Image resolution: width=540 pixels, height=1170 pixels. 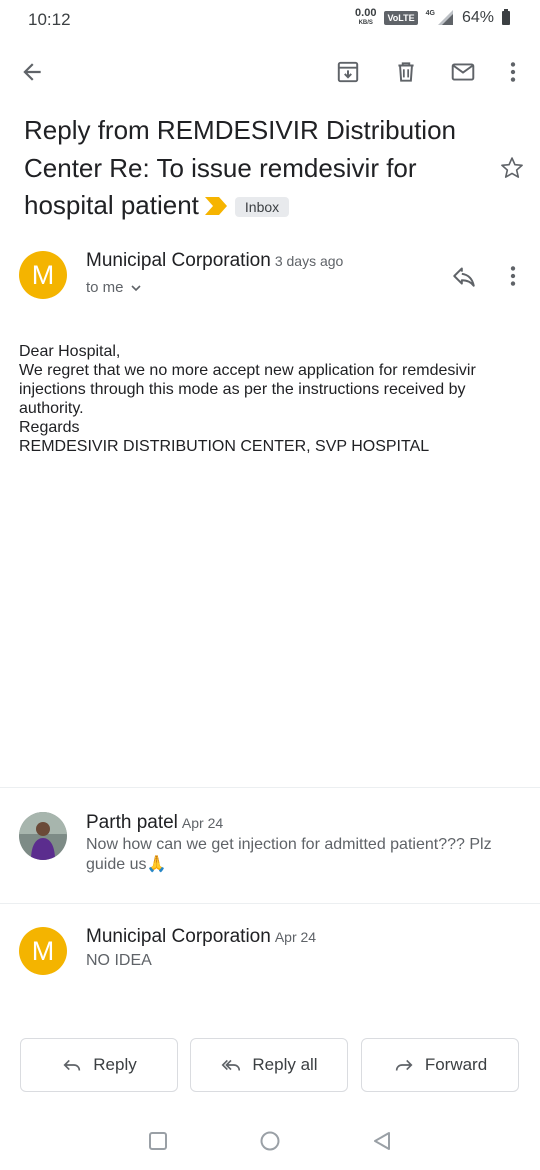 What do you see at coordinates (135, 287) in the screenshot?
I see `chevron-down-icon` at bounding box center [135, 287].